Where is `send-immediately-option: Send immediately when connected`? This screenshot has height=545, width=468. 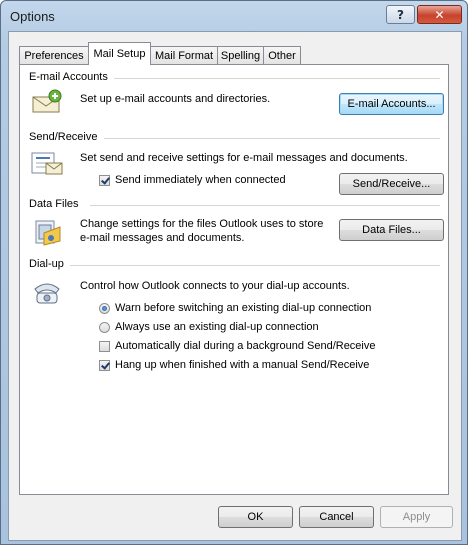
send-immediately-option: Send immediately when connected is located at coordinates (192, 180).